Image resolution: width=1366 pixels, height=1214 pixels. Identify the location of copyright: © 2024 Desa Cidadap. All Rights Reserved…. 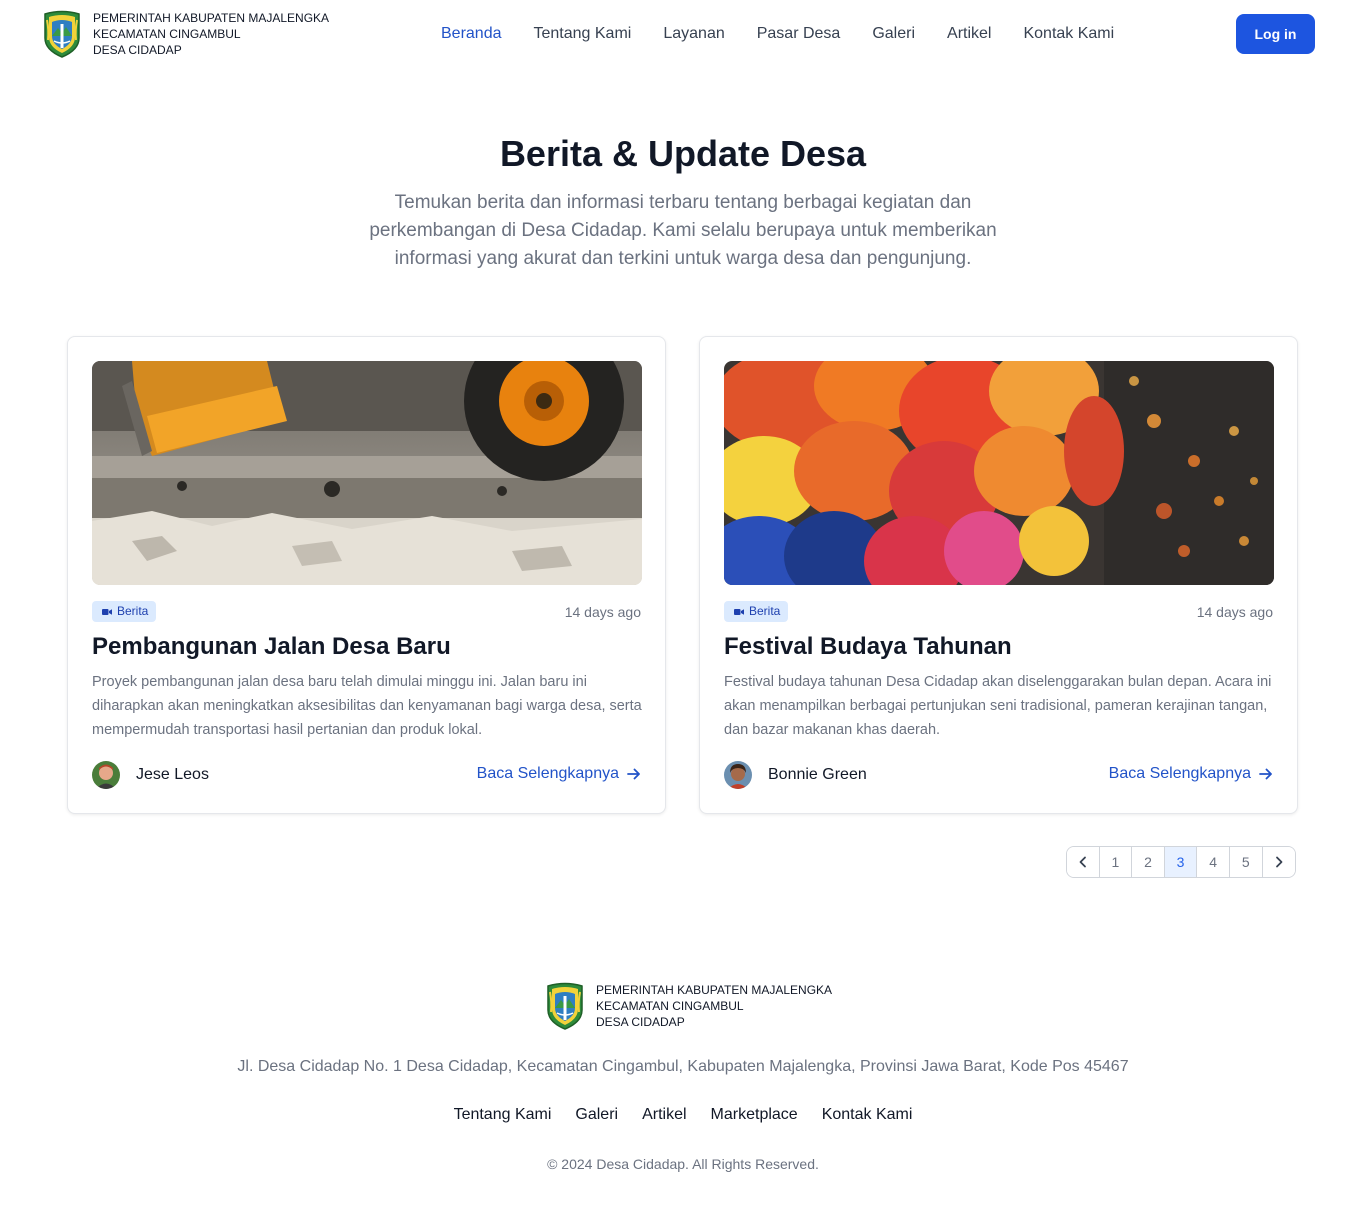
(683, 1164).